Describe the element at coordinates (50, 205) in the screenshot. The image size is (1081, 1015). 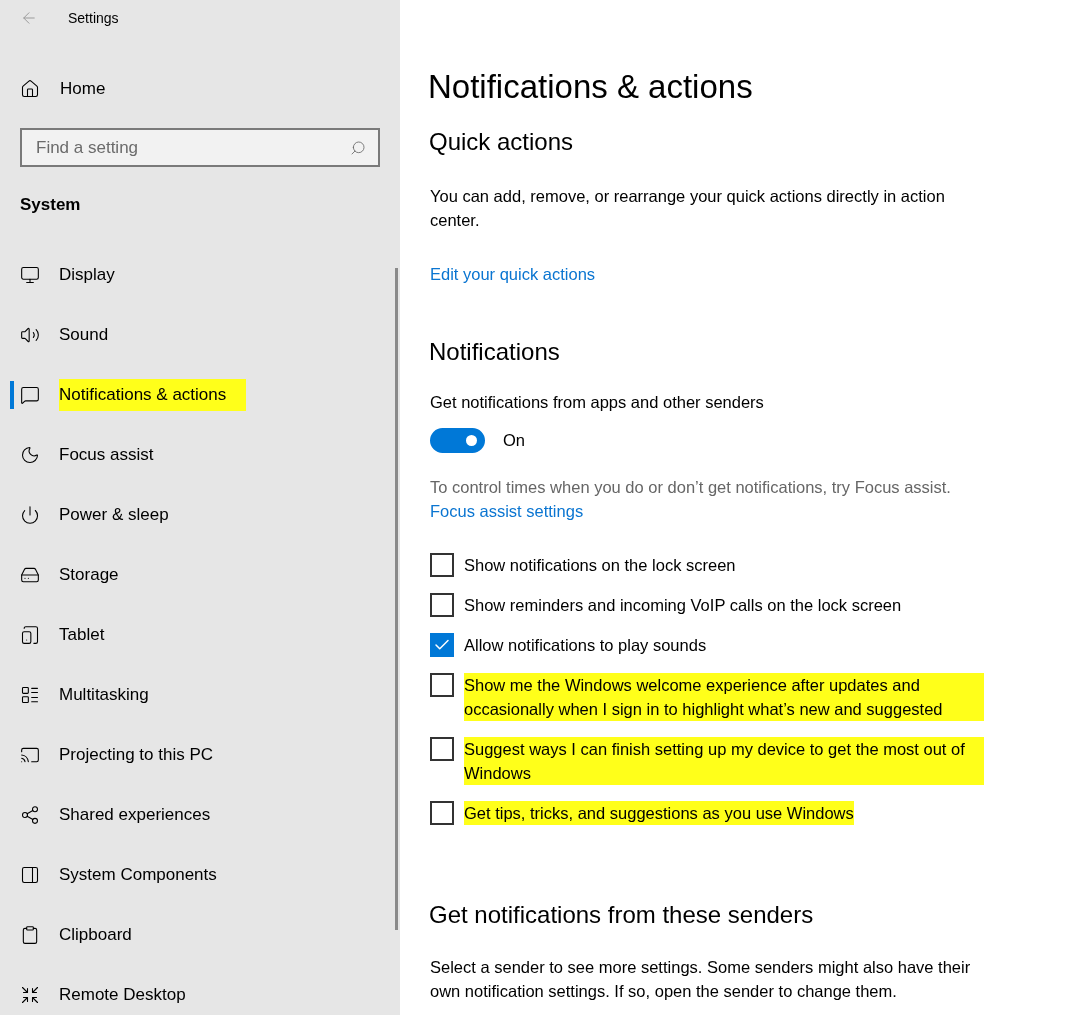
I see `section-heading: System` at that location.